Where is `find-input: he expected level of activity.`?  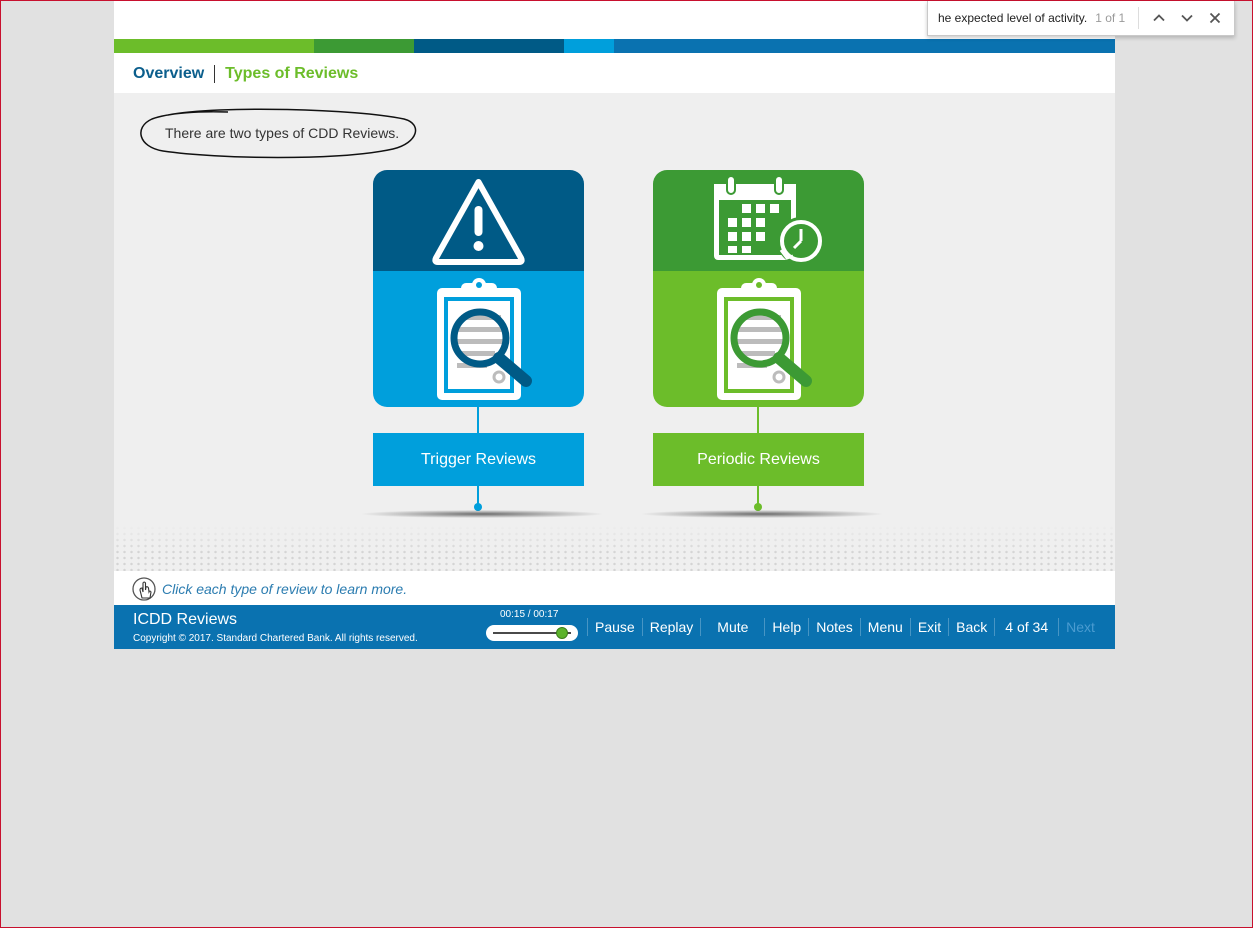
find-input: he expected level of activity. is located at coordinates (1012, 18).